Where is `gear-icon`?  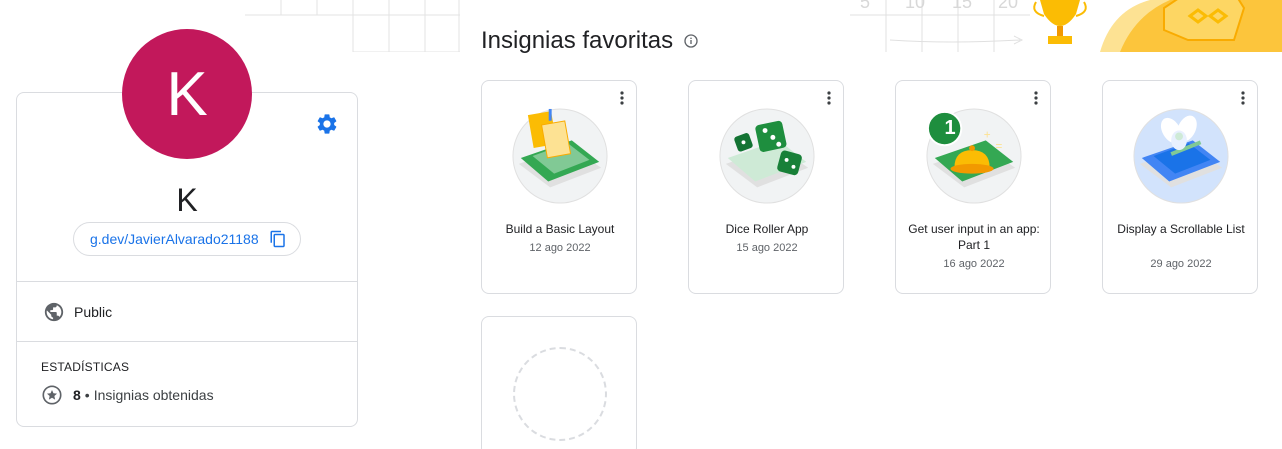
gear-icon is located at coordinates (327, 124).